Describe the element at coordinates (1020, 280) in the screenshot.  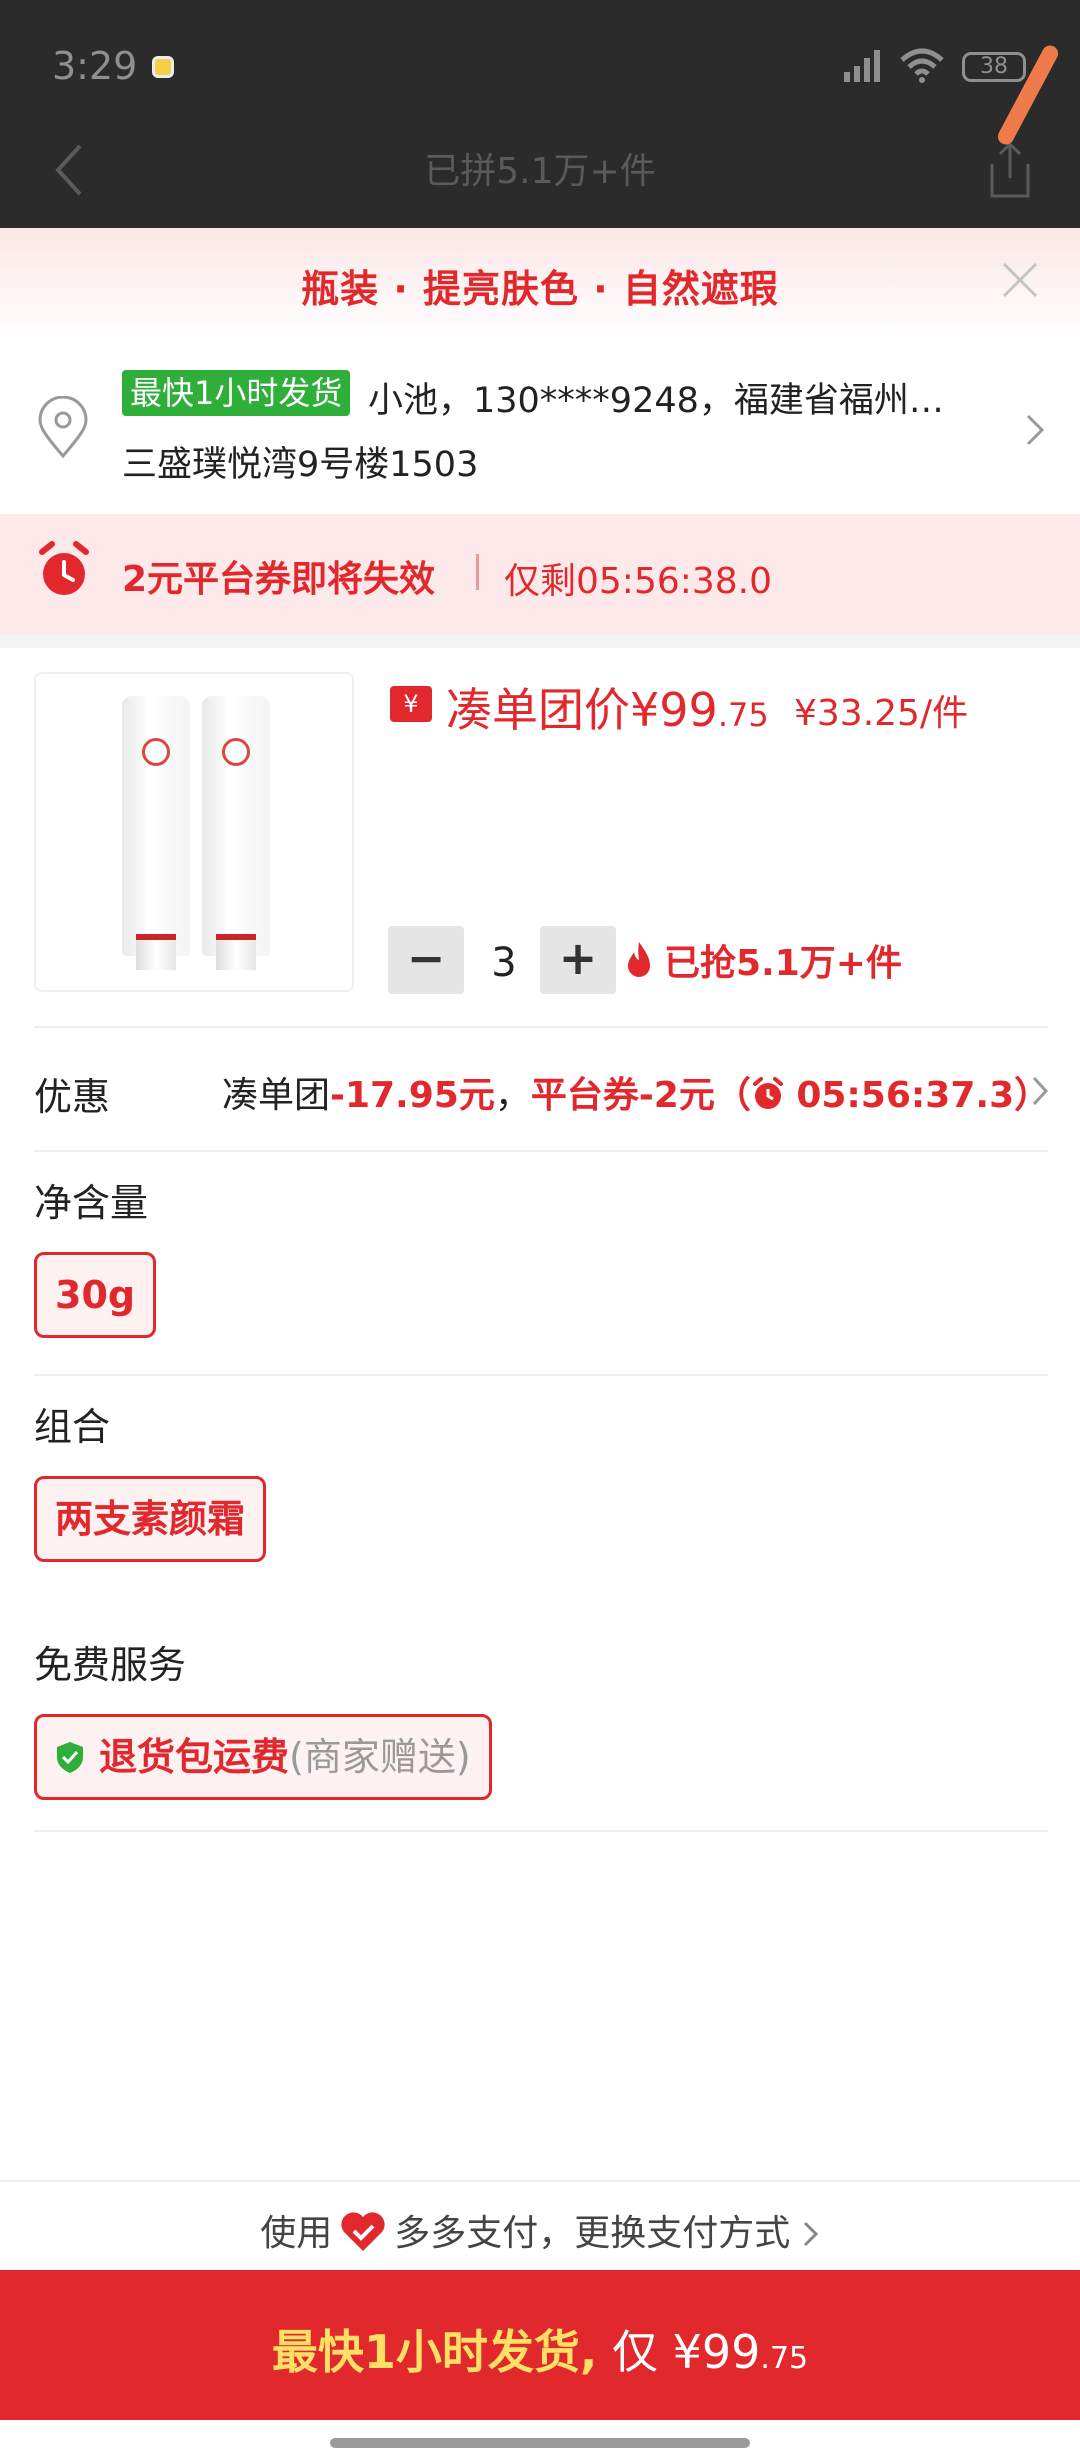
I see `close-icon` at that location.